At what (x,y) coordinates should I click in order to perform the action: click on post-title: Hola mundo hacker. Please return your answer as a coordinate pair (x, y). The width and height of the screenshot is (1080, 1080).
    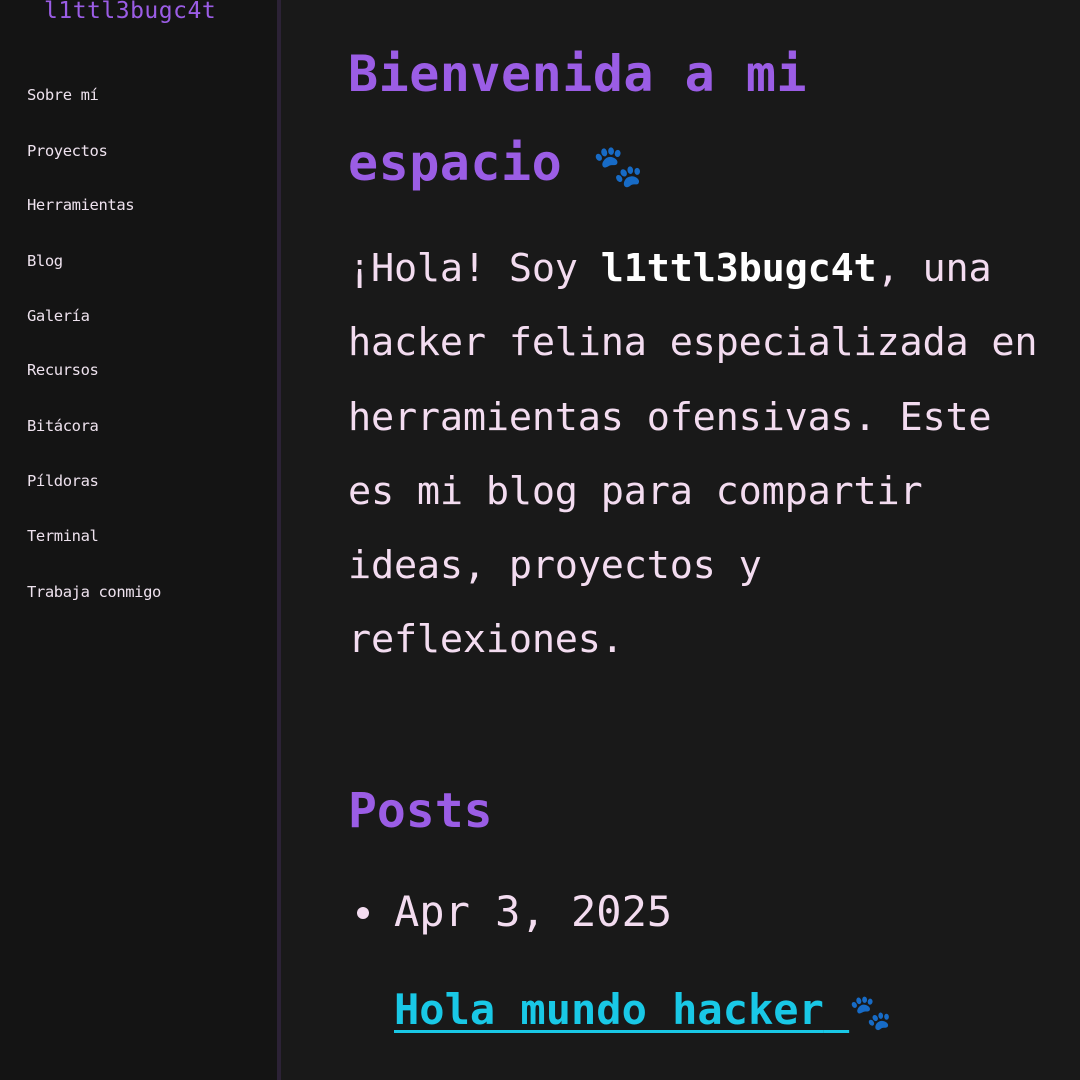
    Looking at the image, I should click on (609, 1009).